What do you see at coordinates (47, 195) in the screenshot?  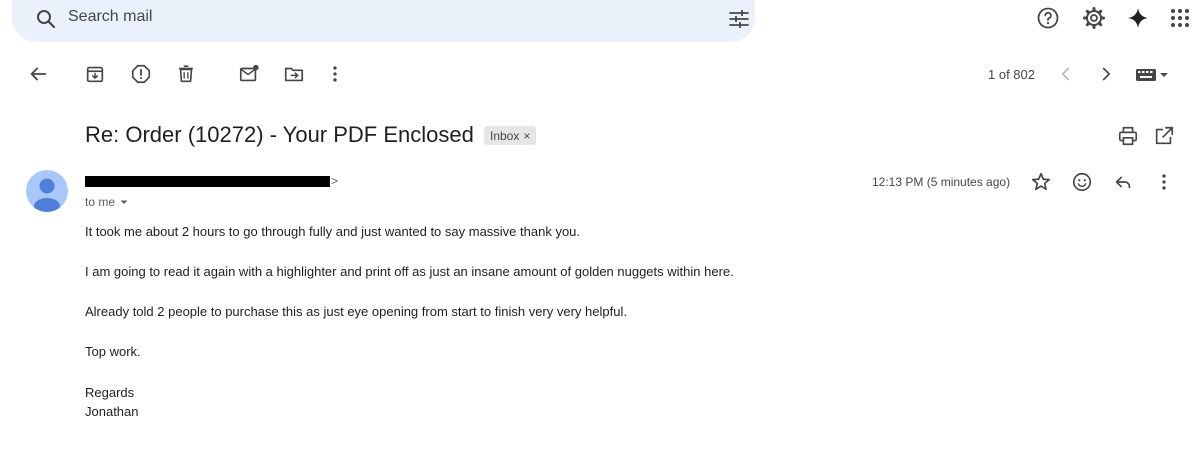 I see `person-icon` at bounding box center [47, 195].